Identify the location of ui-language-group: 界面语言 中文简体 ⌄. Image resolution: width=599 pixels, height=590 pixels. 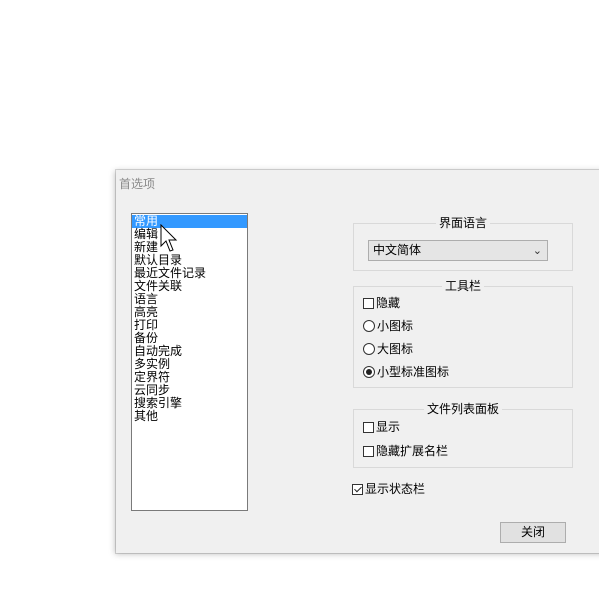
(463, 243).